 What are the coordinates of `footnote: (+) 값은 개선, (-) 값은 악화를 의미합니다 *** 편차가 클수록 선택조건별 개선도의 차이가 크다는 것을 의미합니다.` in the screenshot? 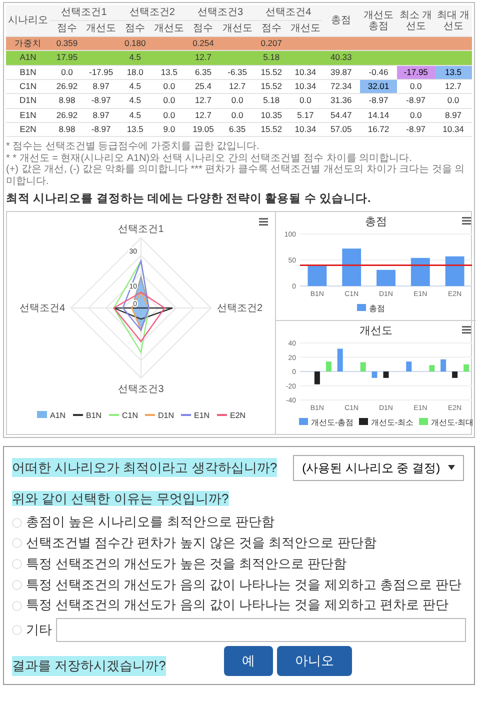 It's located at (236, 176).